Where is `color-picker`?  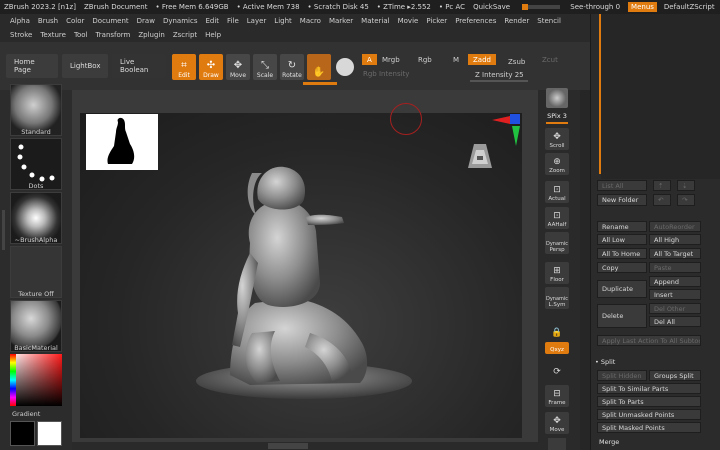
color-picker is located at coordinates (36, 380).